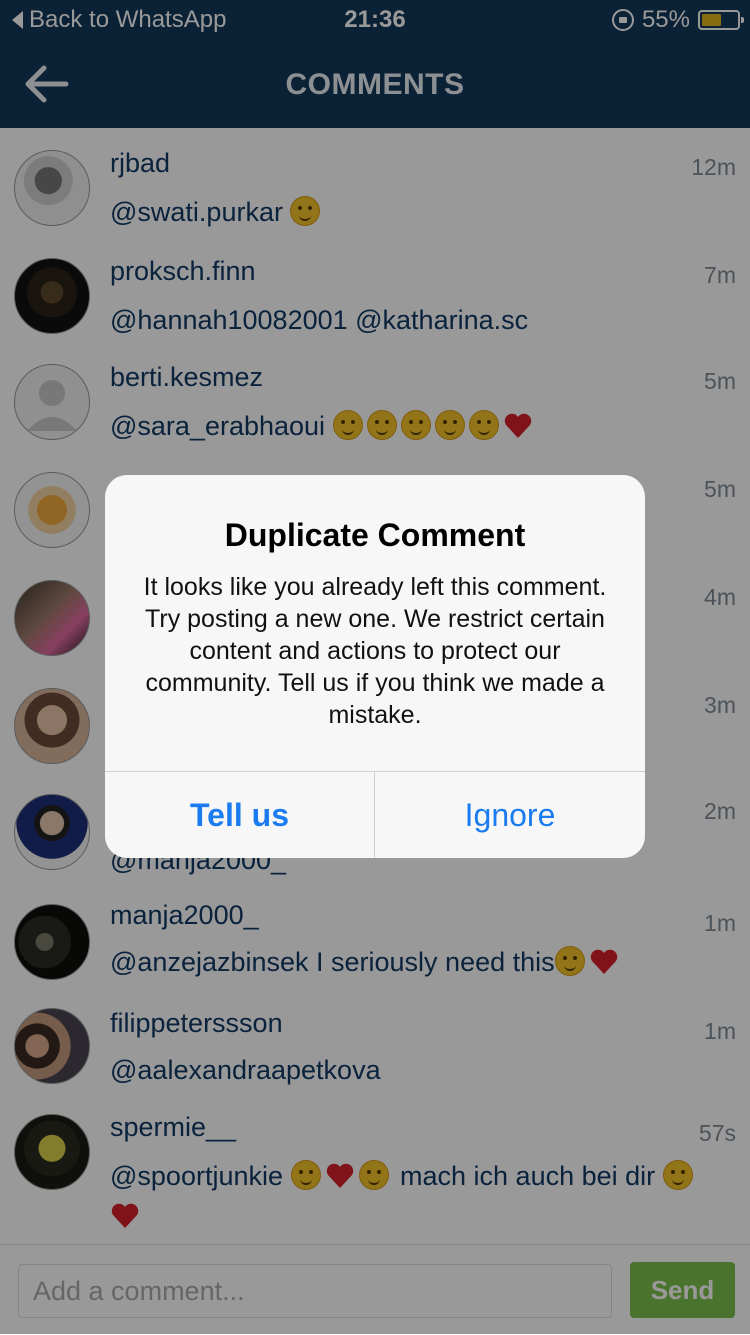 This screenshot has width=750, height=1335. I want to click on ignore-button: Ignore, so click(510, 815).